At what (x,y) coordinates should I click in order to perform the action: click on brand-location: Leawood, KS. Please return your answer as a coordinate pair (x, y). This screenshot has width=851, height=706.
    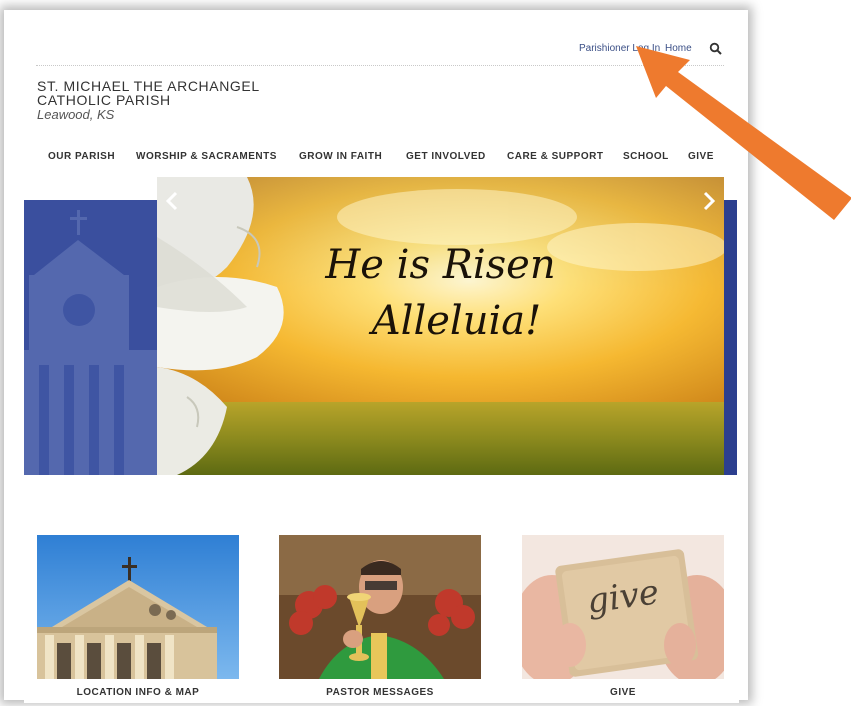
    Looking at the image, I should click on (76, 114).